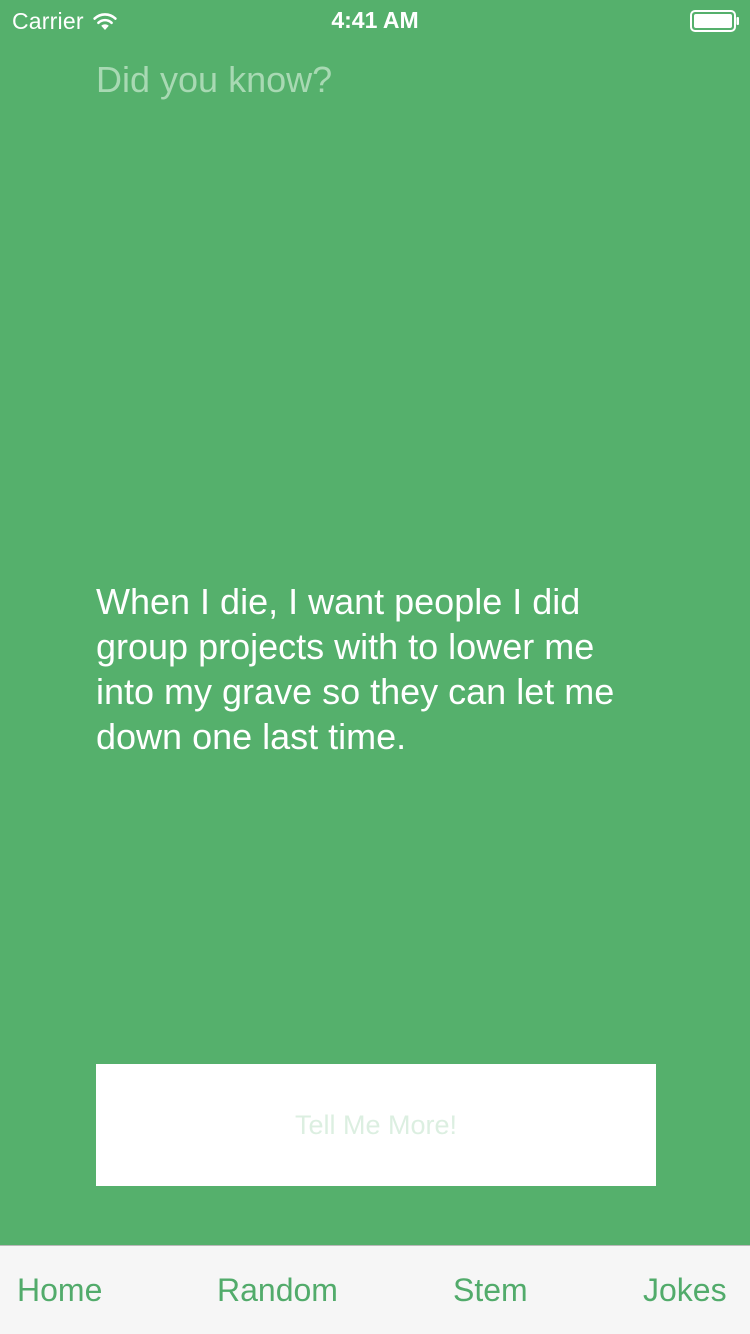 The width and height of the screenshot is (750, 1334). What do you see at coordinates (277, 1290) in the screenshot?
I see `tab-random: Random` at bounding box center [277, 1290].